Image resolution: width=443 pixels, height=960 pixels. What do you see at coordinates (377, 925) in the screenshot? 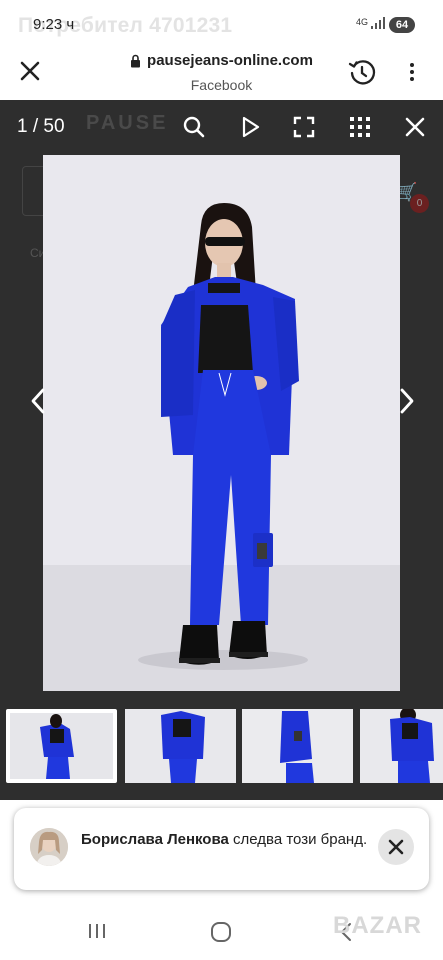
I see `bazar-watermark: BAZAR` at bounding box center [377, 925].